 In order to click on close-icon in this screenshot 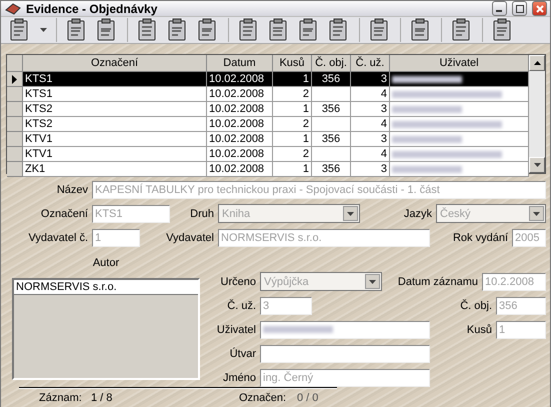, I will do `click(540, 8)`.